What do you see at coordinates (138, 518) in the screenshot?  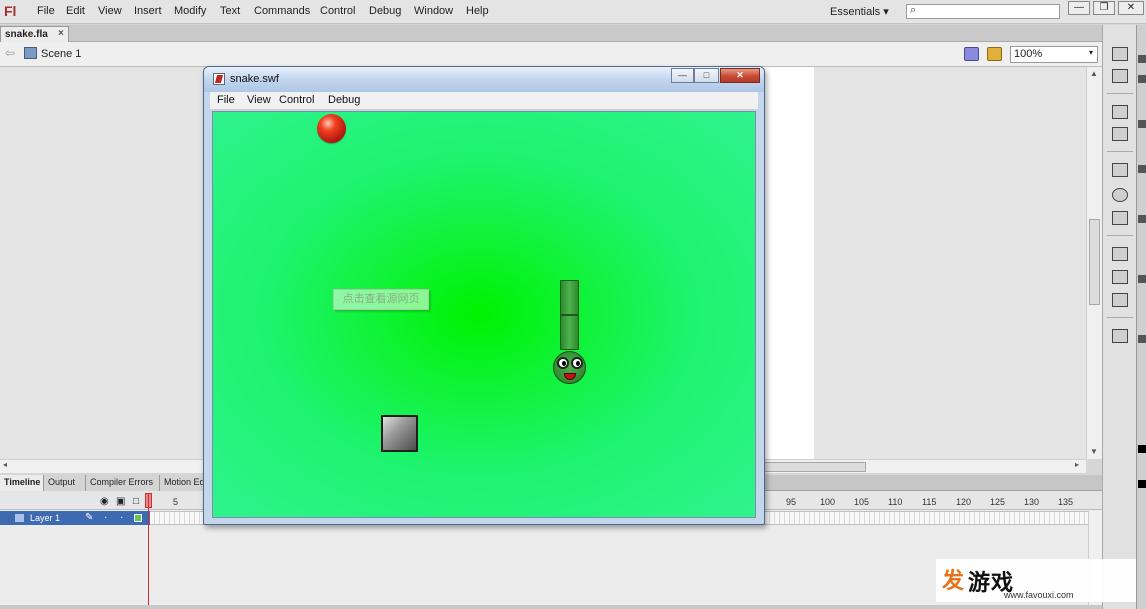 I see `outline-color-icon` at bounding box center [138, 518].